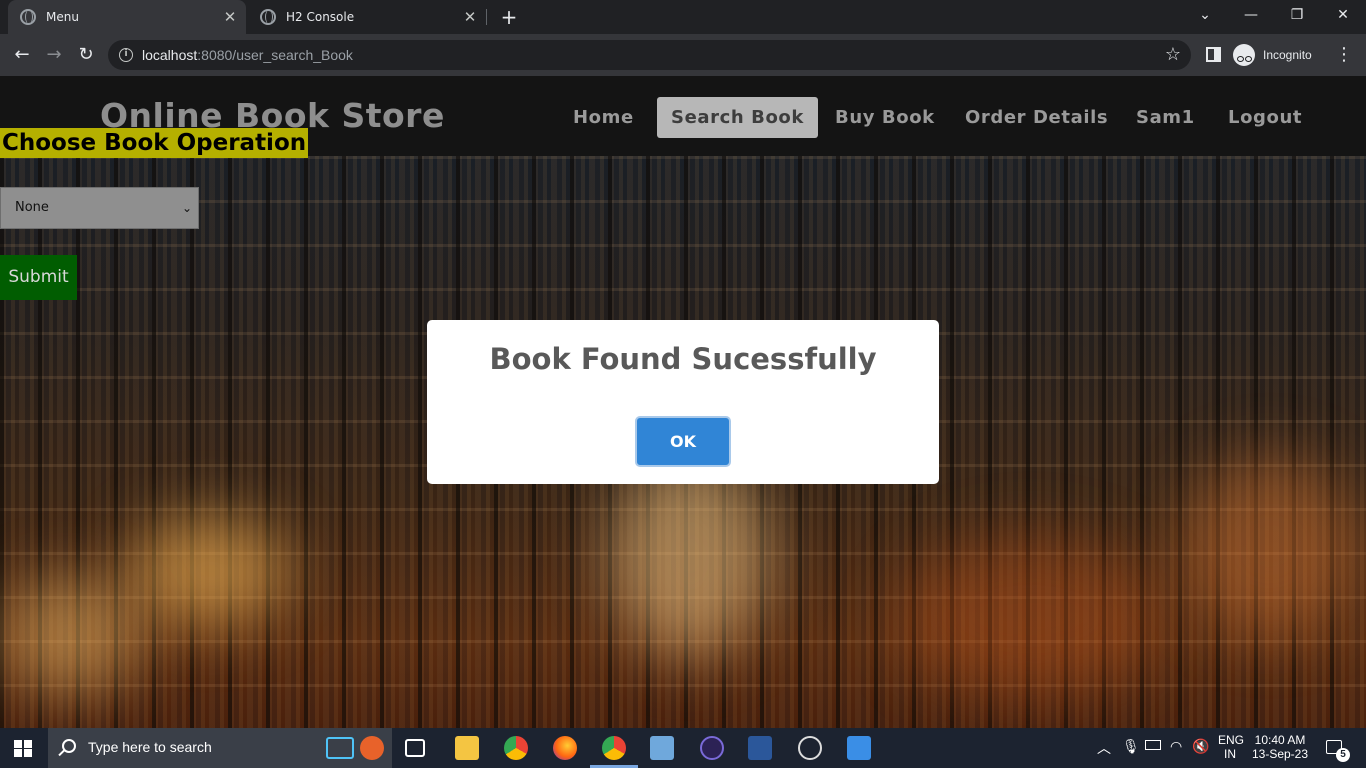 The image size is (1366, 768). Describe the element at coordinates (1251, 15) in the screenshot. I see `minimize-button: —` at that location.